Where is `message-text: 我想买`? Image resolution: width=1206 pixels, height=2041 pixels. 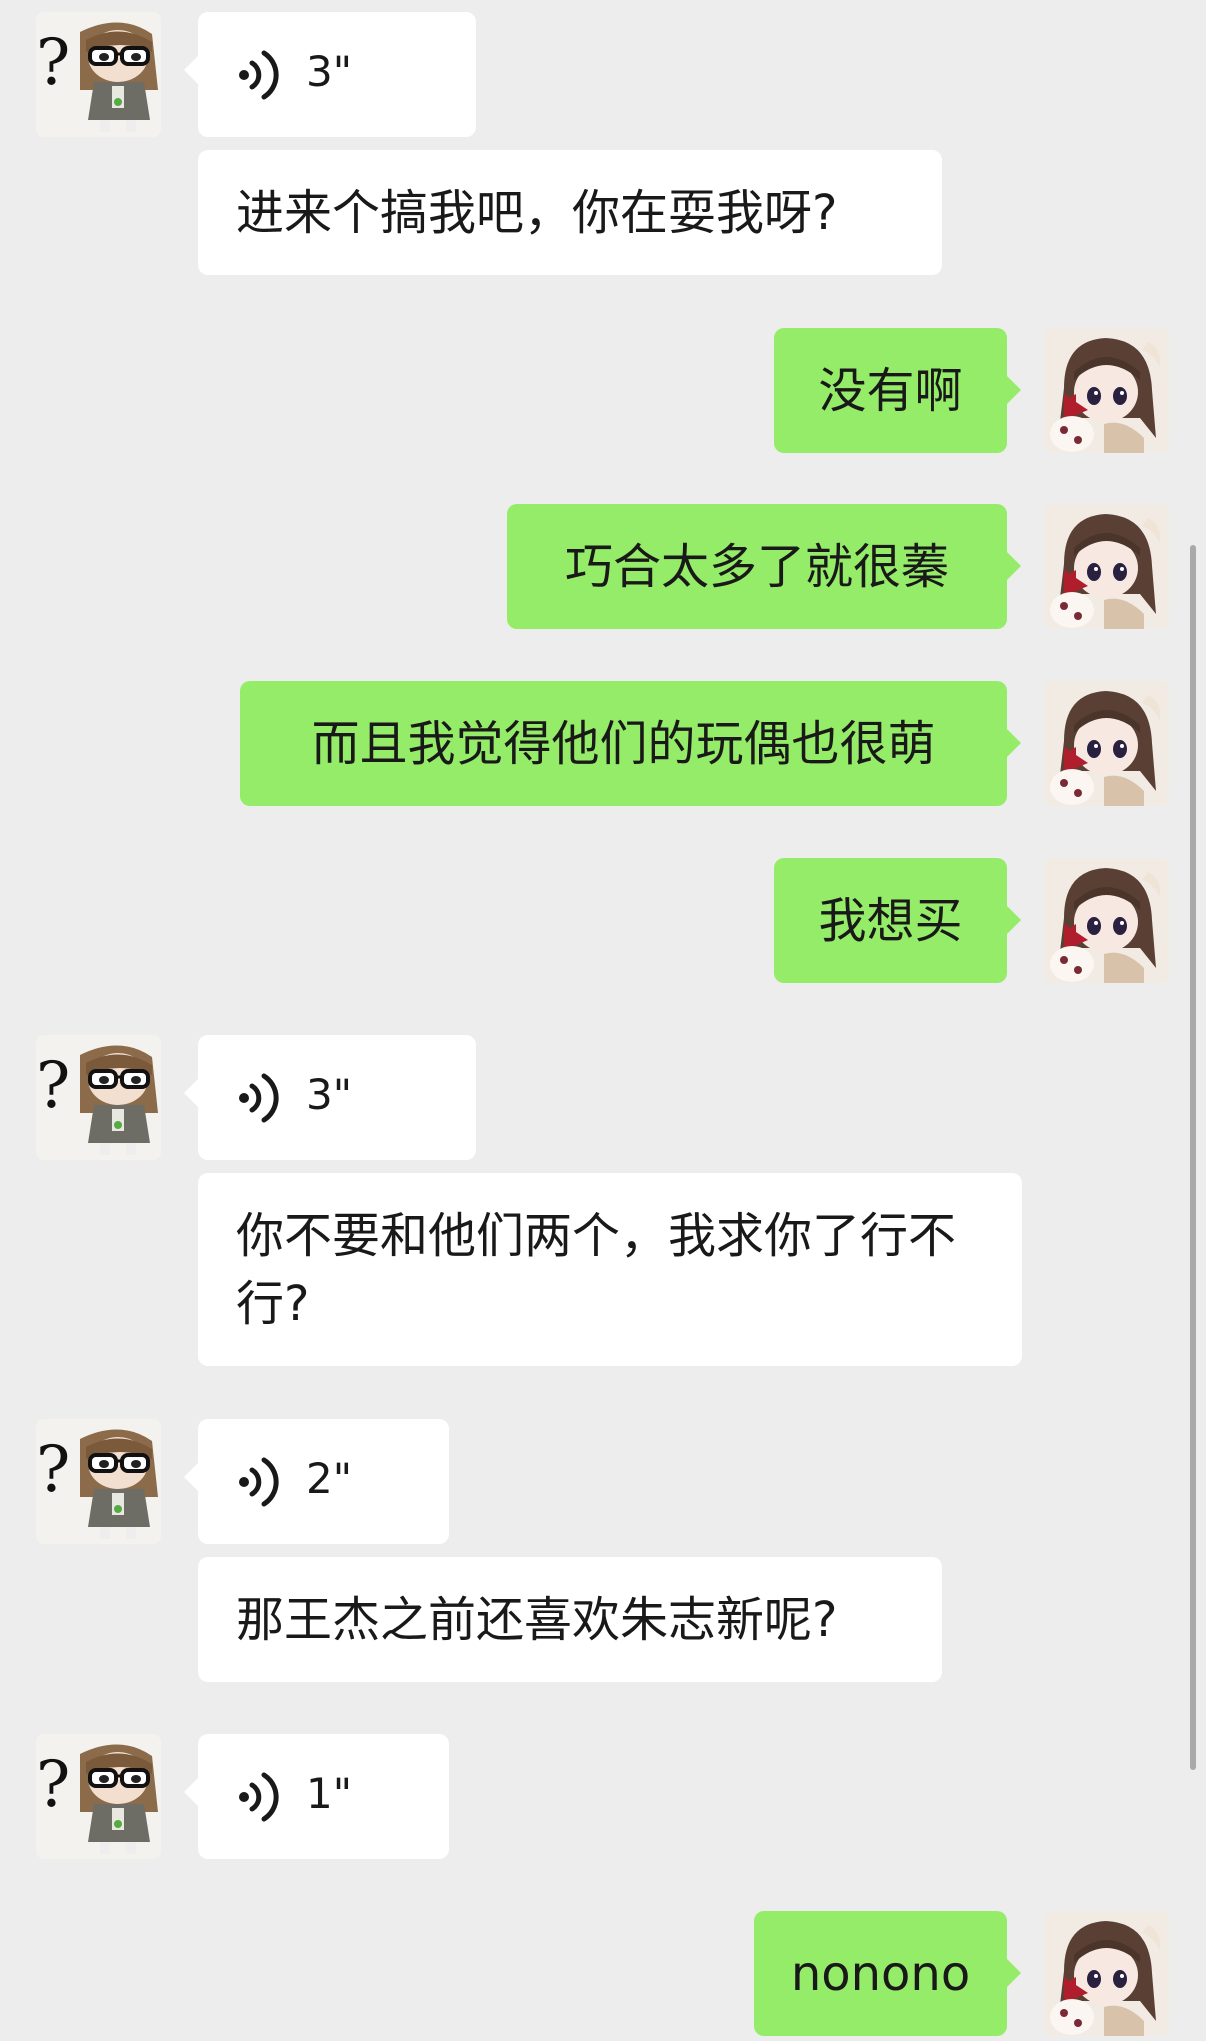 message-text: 我想买 is located at coordinates (890, 920).